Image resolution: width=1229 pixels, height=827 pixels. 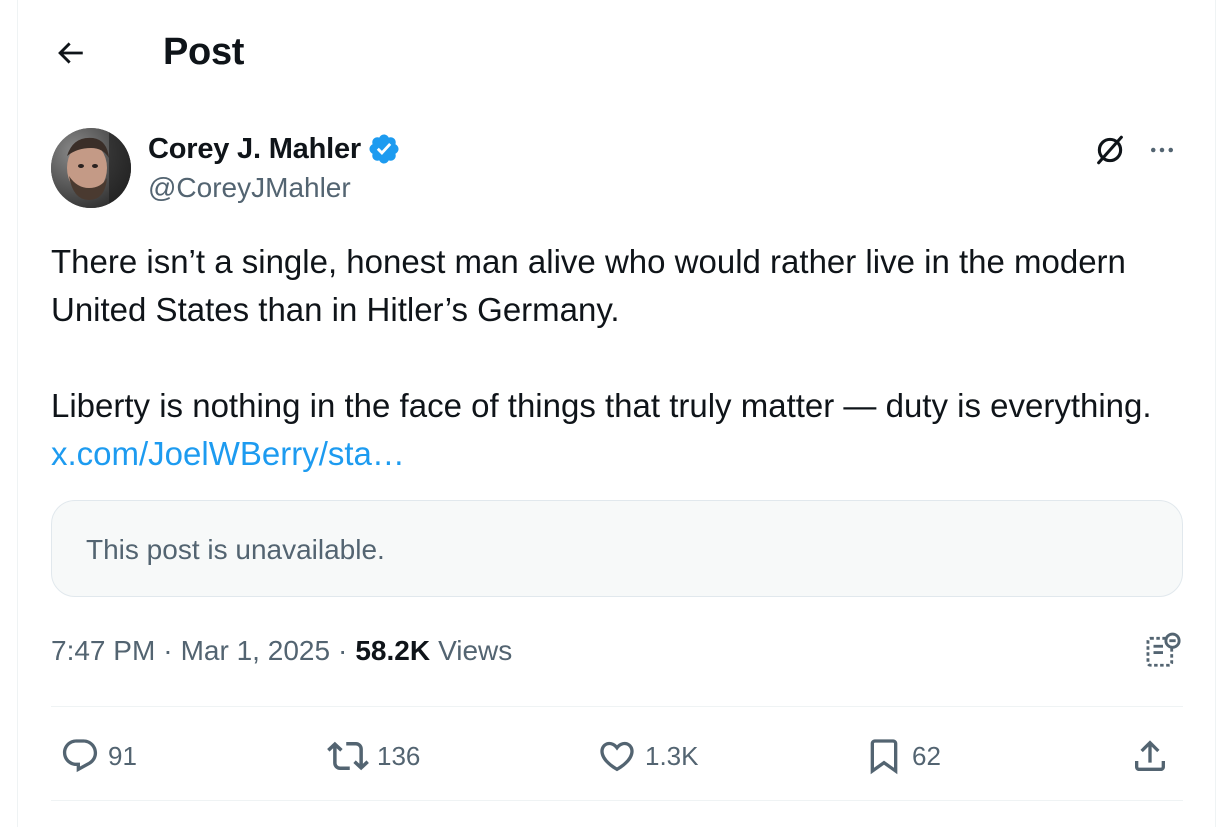 I want to click on share-icon, so click(x=1150, y=755).